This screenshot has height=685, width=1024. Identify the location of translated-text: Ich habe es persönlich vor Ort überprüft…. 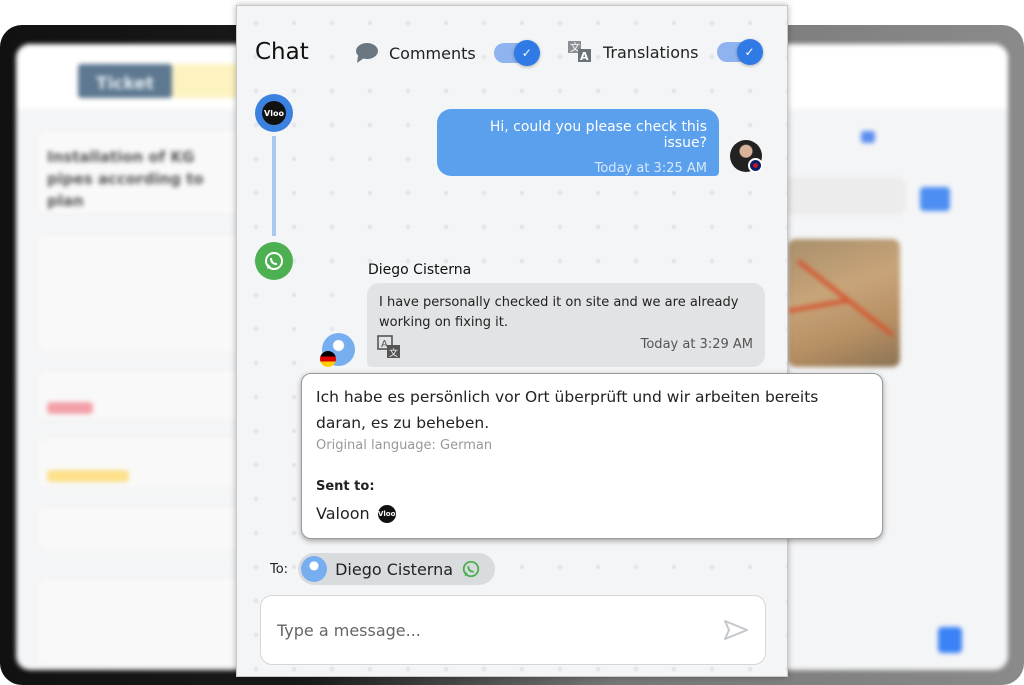
(567, 410).